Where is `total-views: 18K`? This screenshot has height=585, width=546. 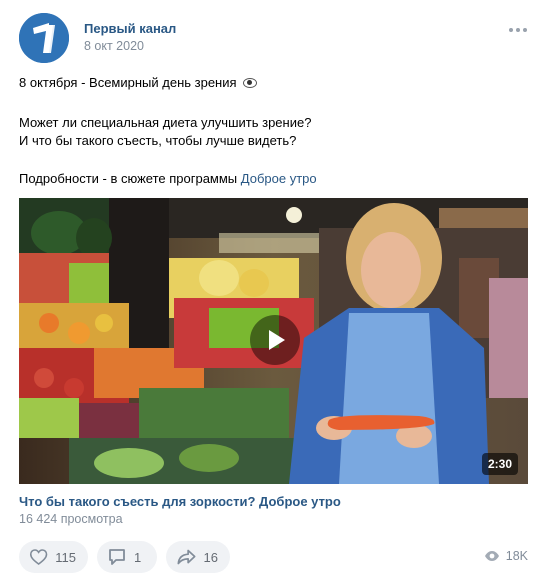
total-views: 18K is located at coordinates (506, 556).